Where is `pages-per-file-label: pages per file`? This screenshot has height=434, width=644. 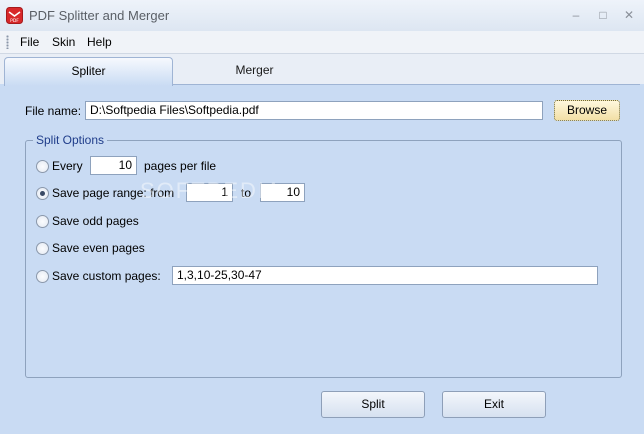 pages-per-file-label: pages per file is located at coordinates (180, 166).